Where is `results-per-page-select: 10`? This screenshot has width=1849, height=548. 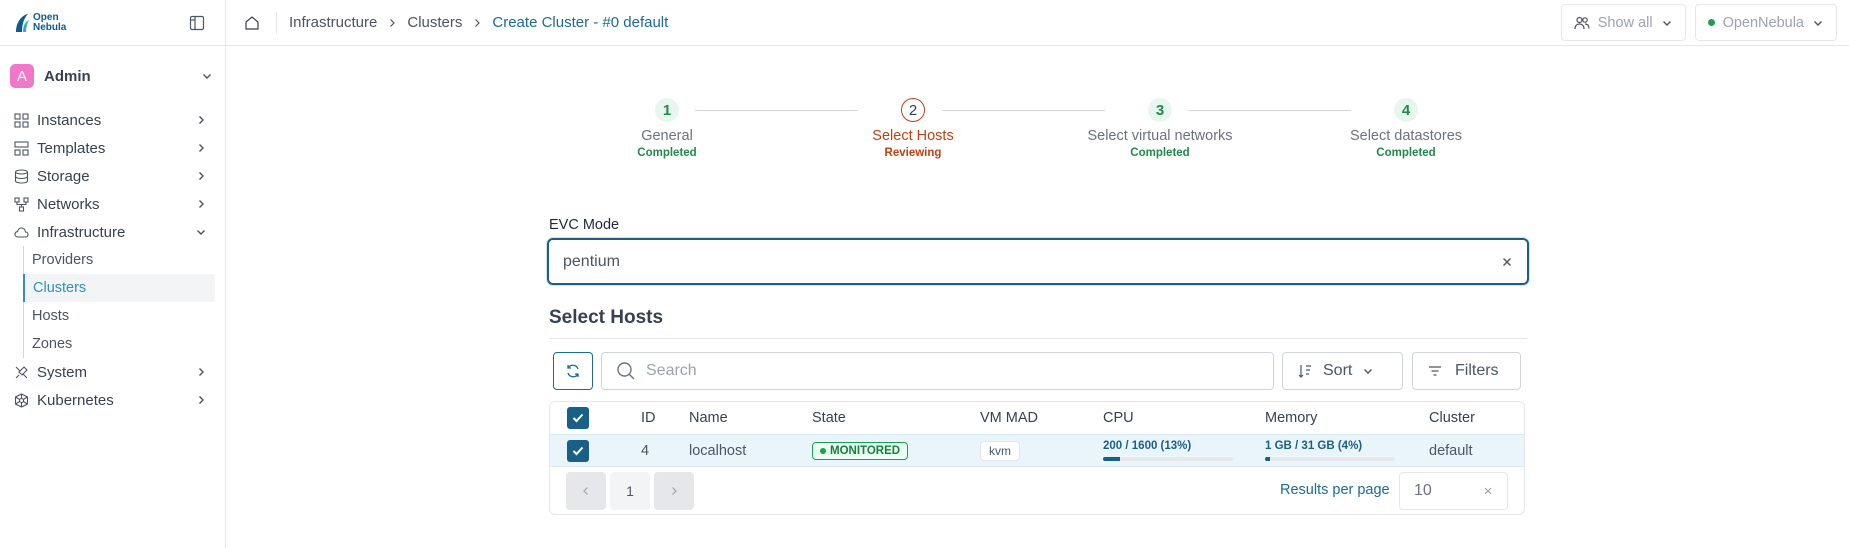
results-per-page-select: 10 is located at coordinates (1453, 491).